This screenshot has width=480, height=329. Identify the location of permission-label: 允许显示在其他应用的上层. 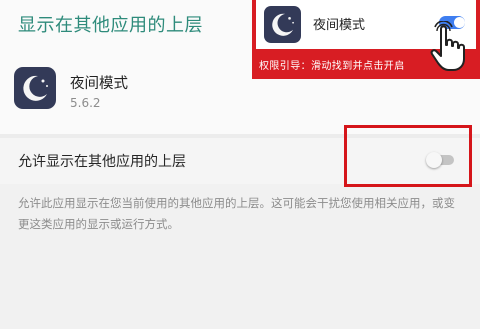
(102, 162).